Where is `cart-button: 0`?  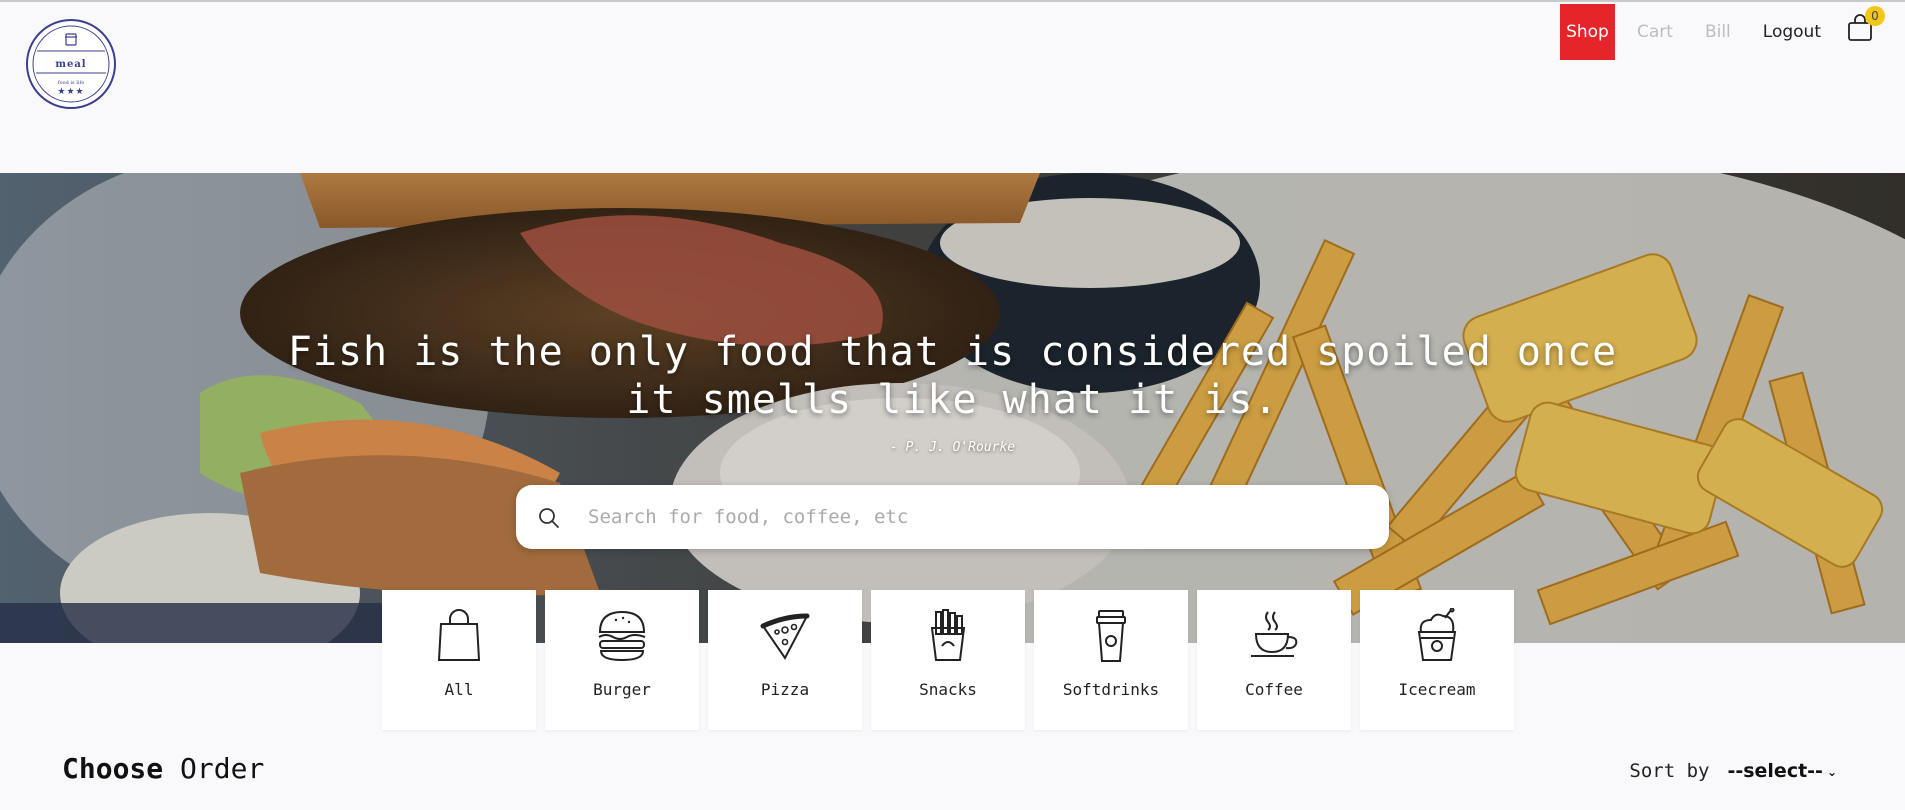 cart-button: 0 is located at coordinates (1863, 32).